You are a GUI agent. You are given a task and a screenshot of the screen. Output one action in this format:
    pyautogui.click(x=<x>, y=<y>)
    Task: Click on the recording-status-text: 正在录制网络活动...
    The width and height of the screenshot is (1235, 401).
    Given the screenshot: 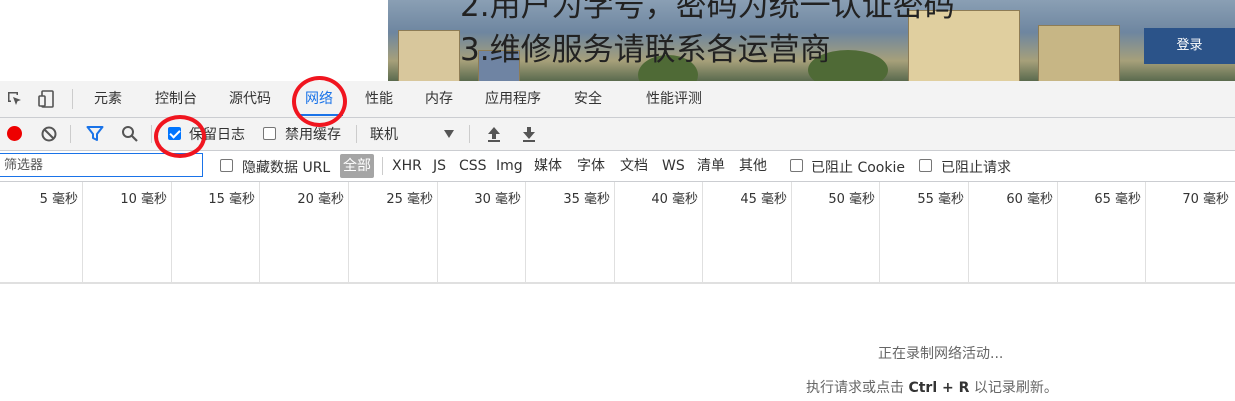 What is the action you would take?
    pyautogui.click(x=941, y=354)
    